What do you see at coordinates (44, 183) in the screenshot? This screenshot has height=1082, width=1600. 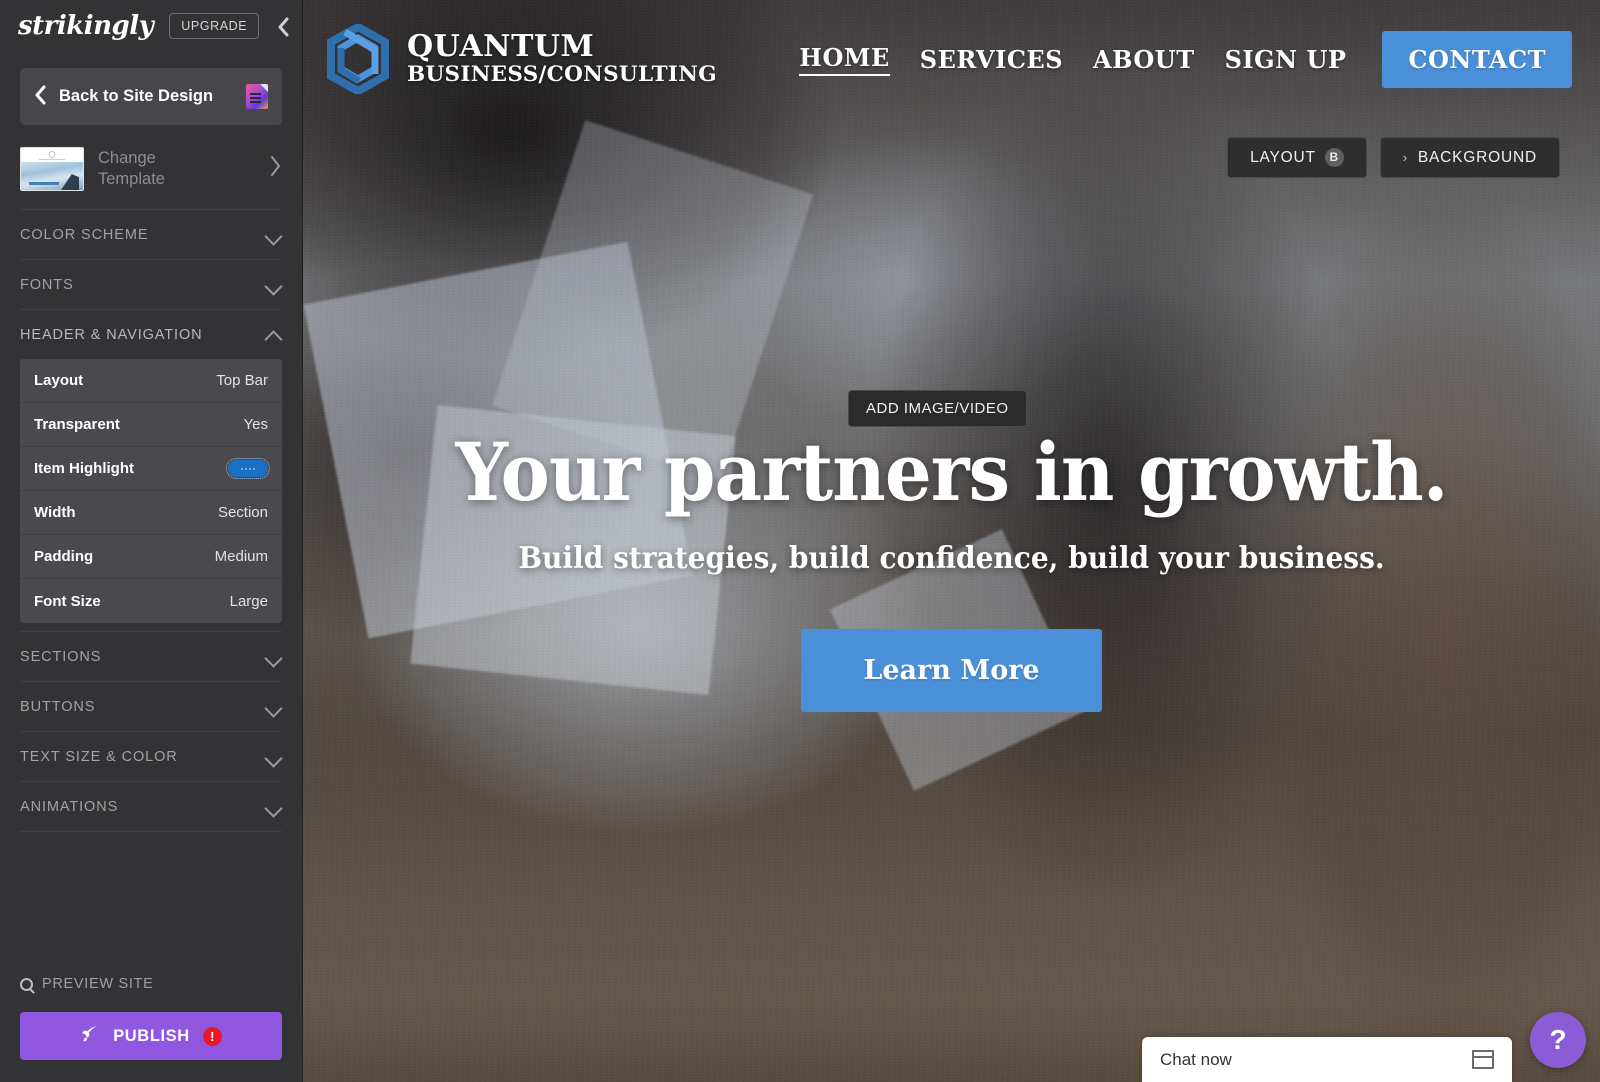 I see `thumbnail-accent-bar` at bounding box center [44, 183].